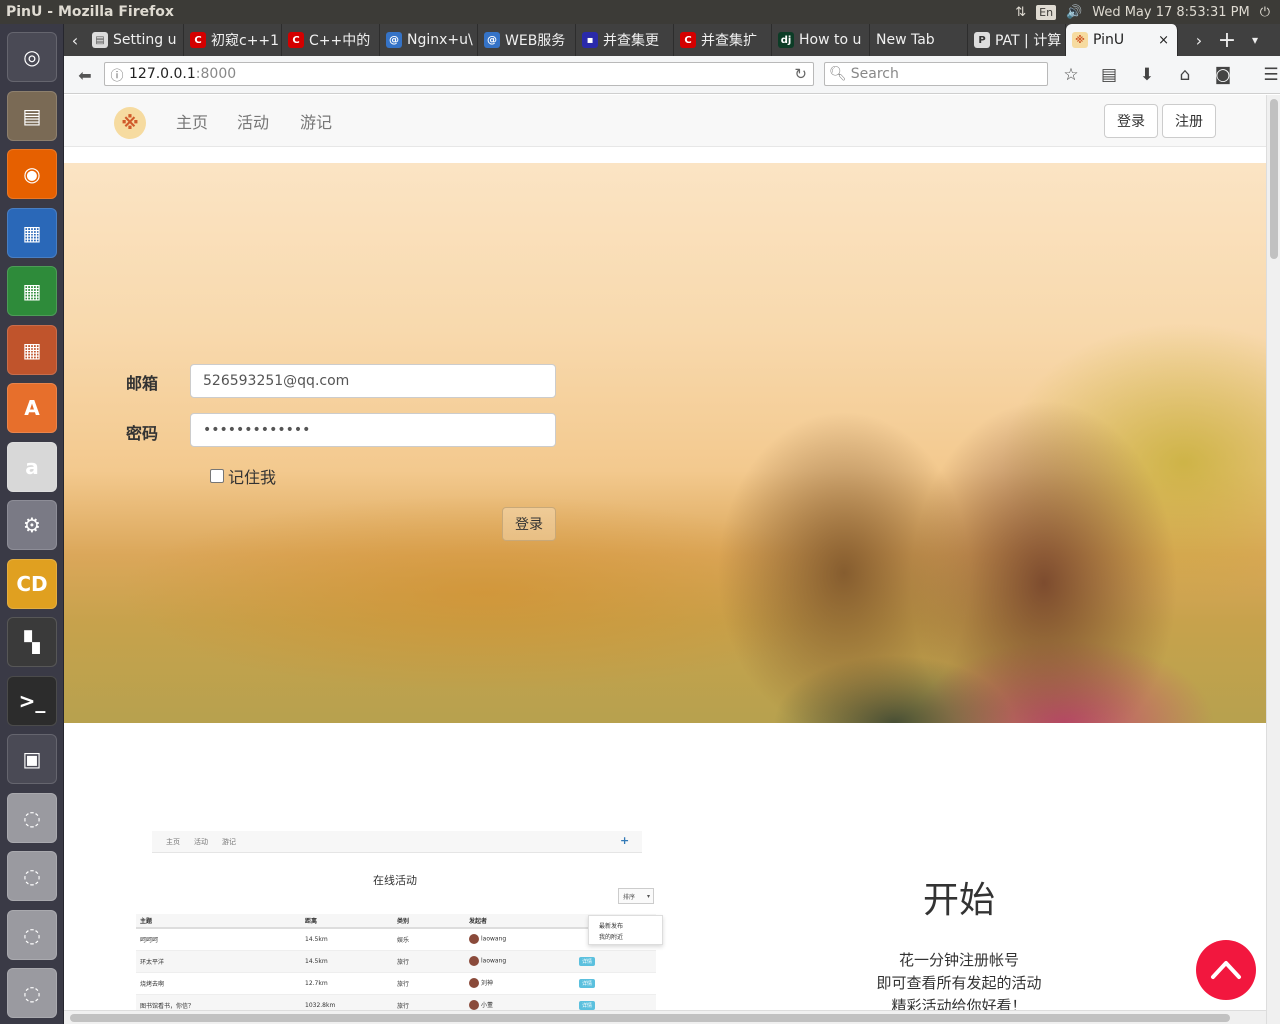 Image resolution: width=1280 pixels, height=1024 pixels. Describe the element at coordinates (217, 476) in the screenshot. I see `remember-me-checkbox` at that location.